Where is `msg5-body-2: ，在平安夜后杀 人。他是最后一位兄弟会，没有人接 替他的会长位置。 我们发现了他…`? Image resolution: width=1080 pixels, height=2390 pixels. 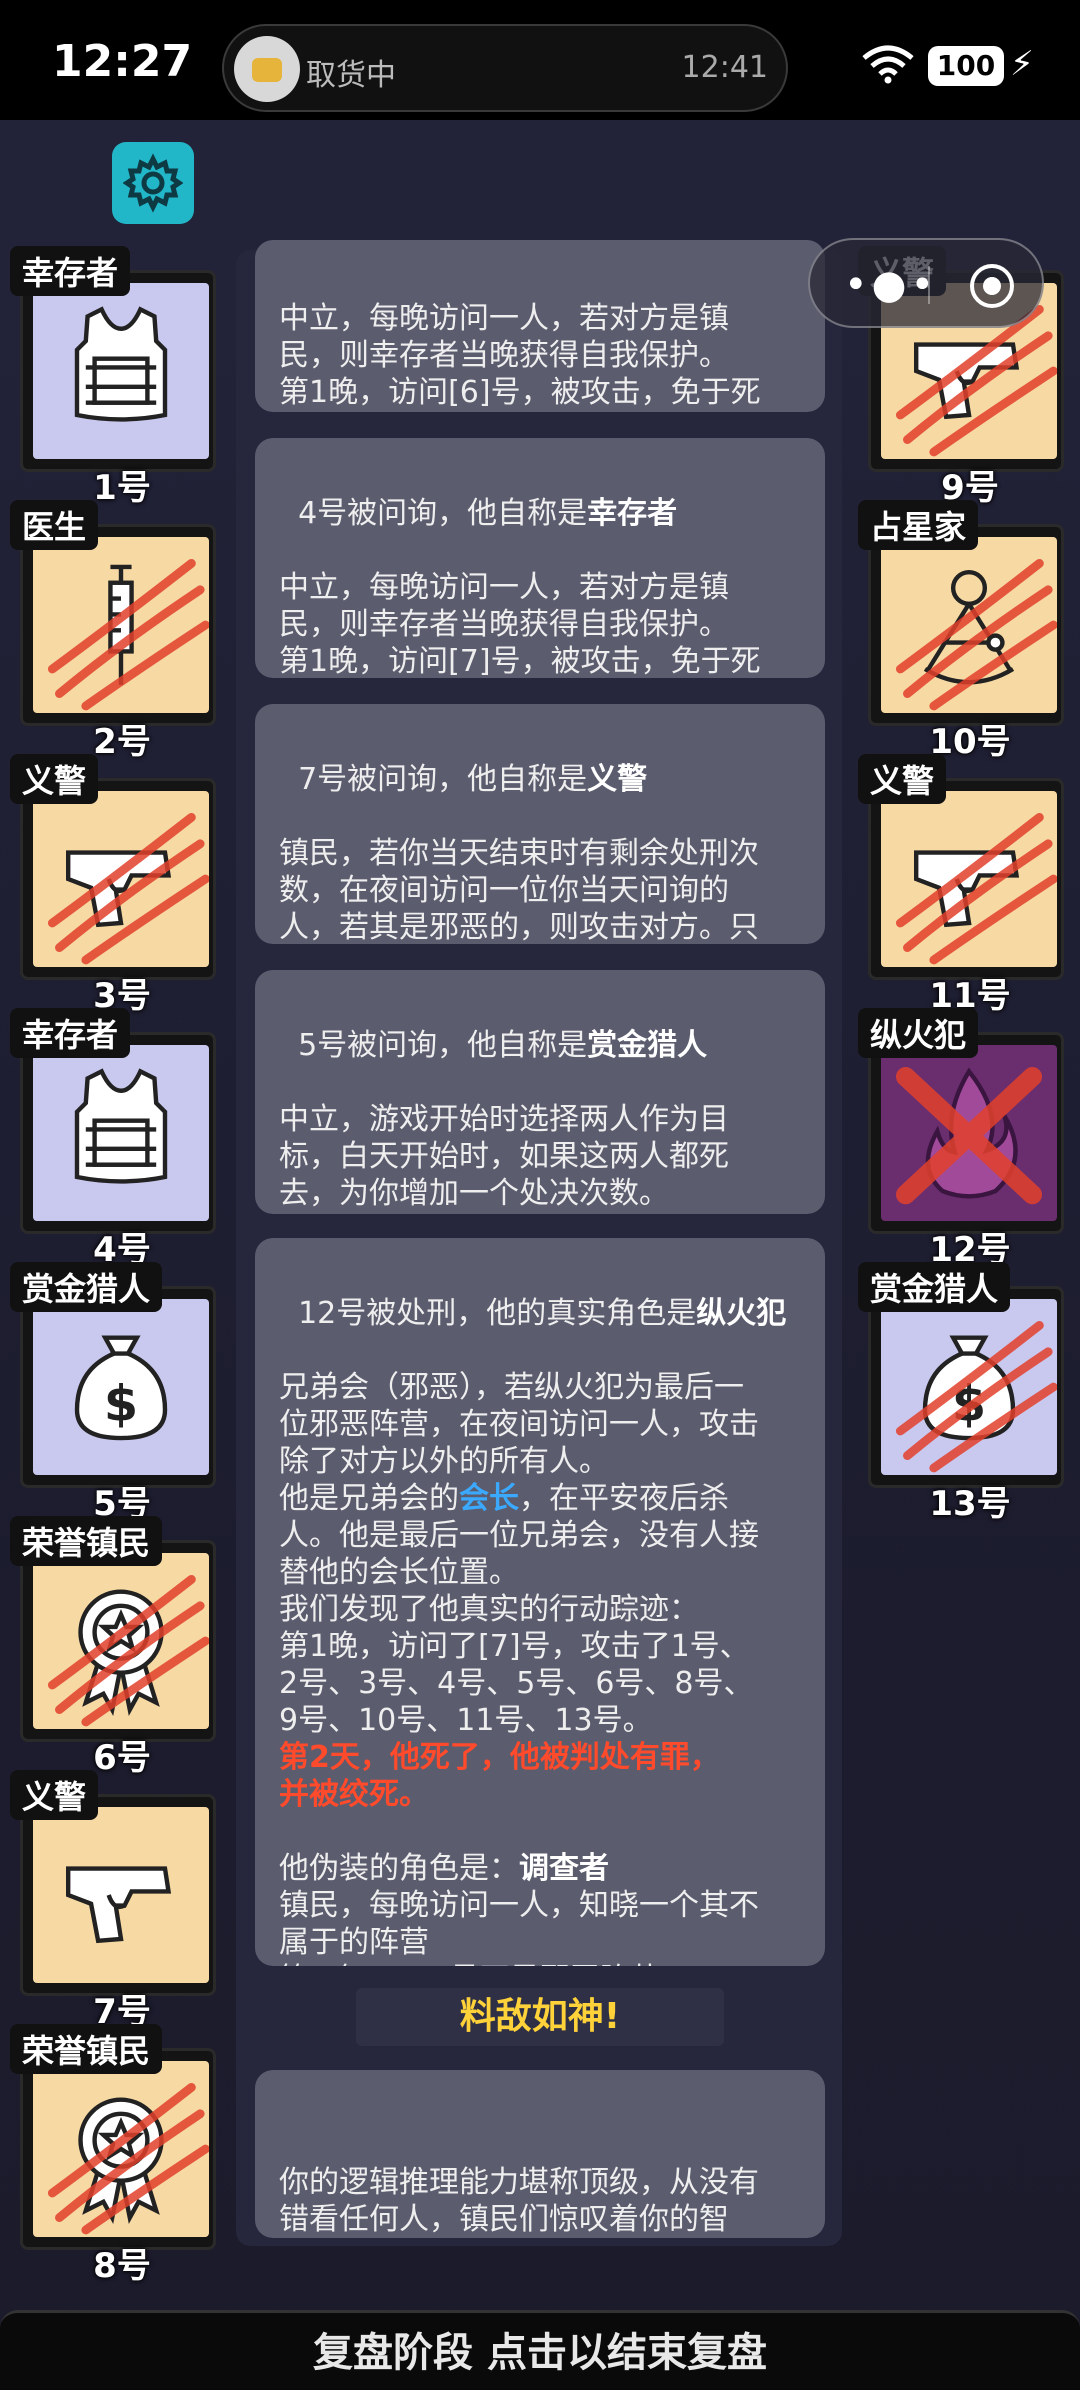 msg5-body-2: ，在平安夜后杀 人。他是最后一位兄弟会，没有人接 替他的会长位置。 我们发现了他… is located at coordinates (519, 1609).